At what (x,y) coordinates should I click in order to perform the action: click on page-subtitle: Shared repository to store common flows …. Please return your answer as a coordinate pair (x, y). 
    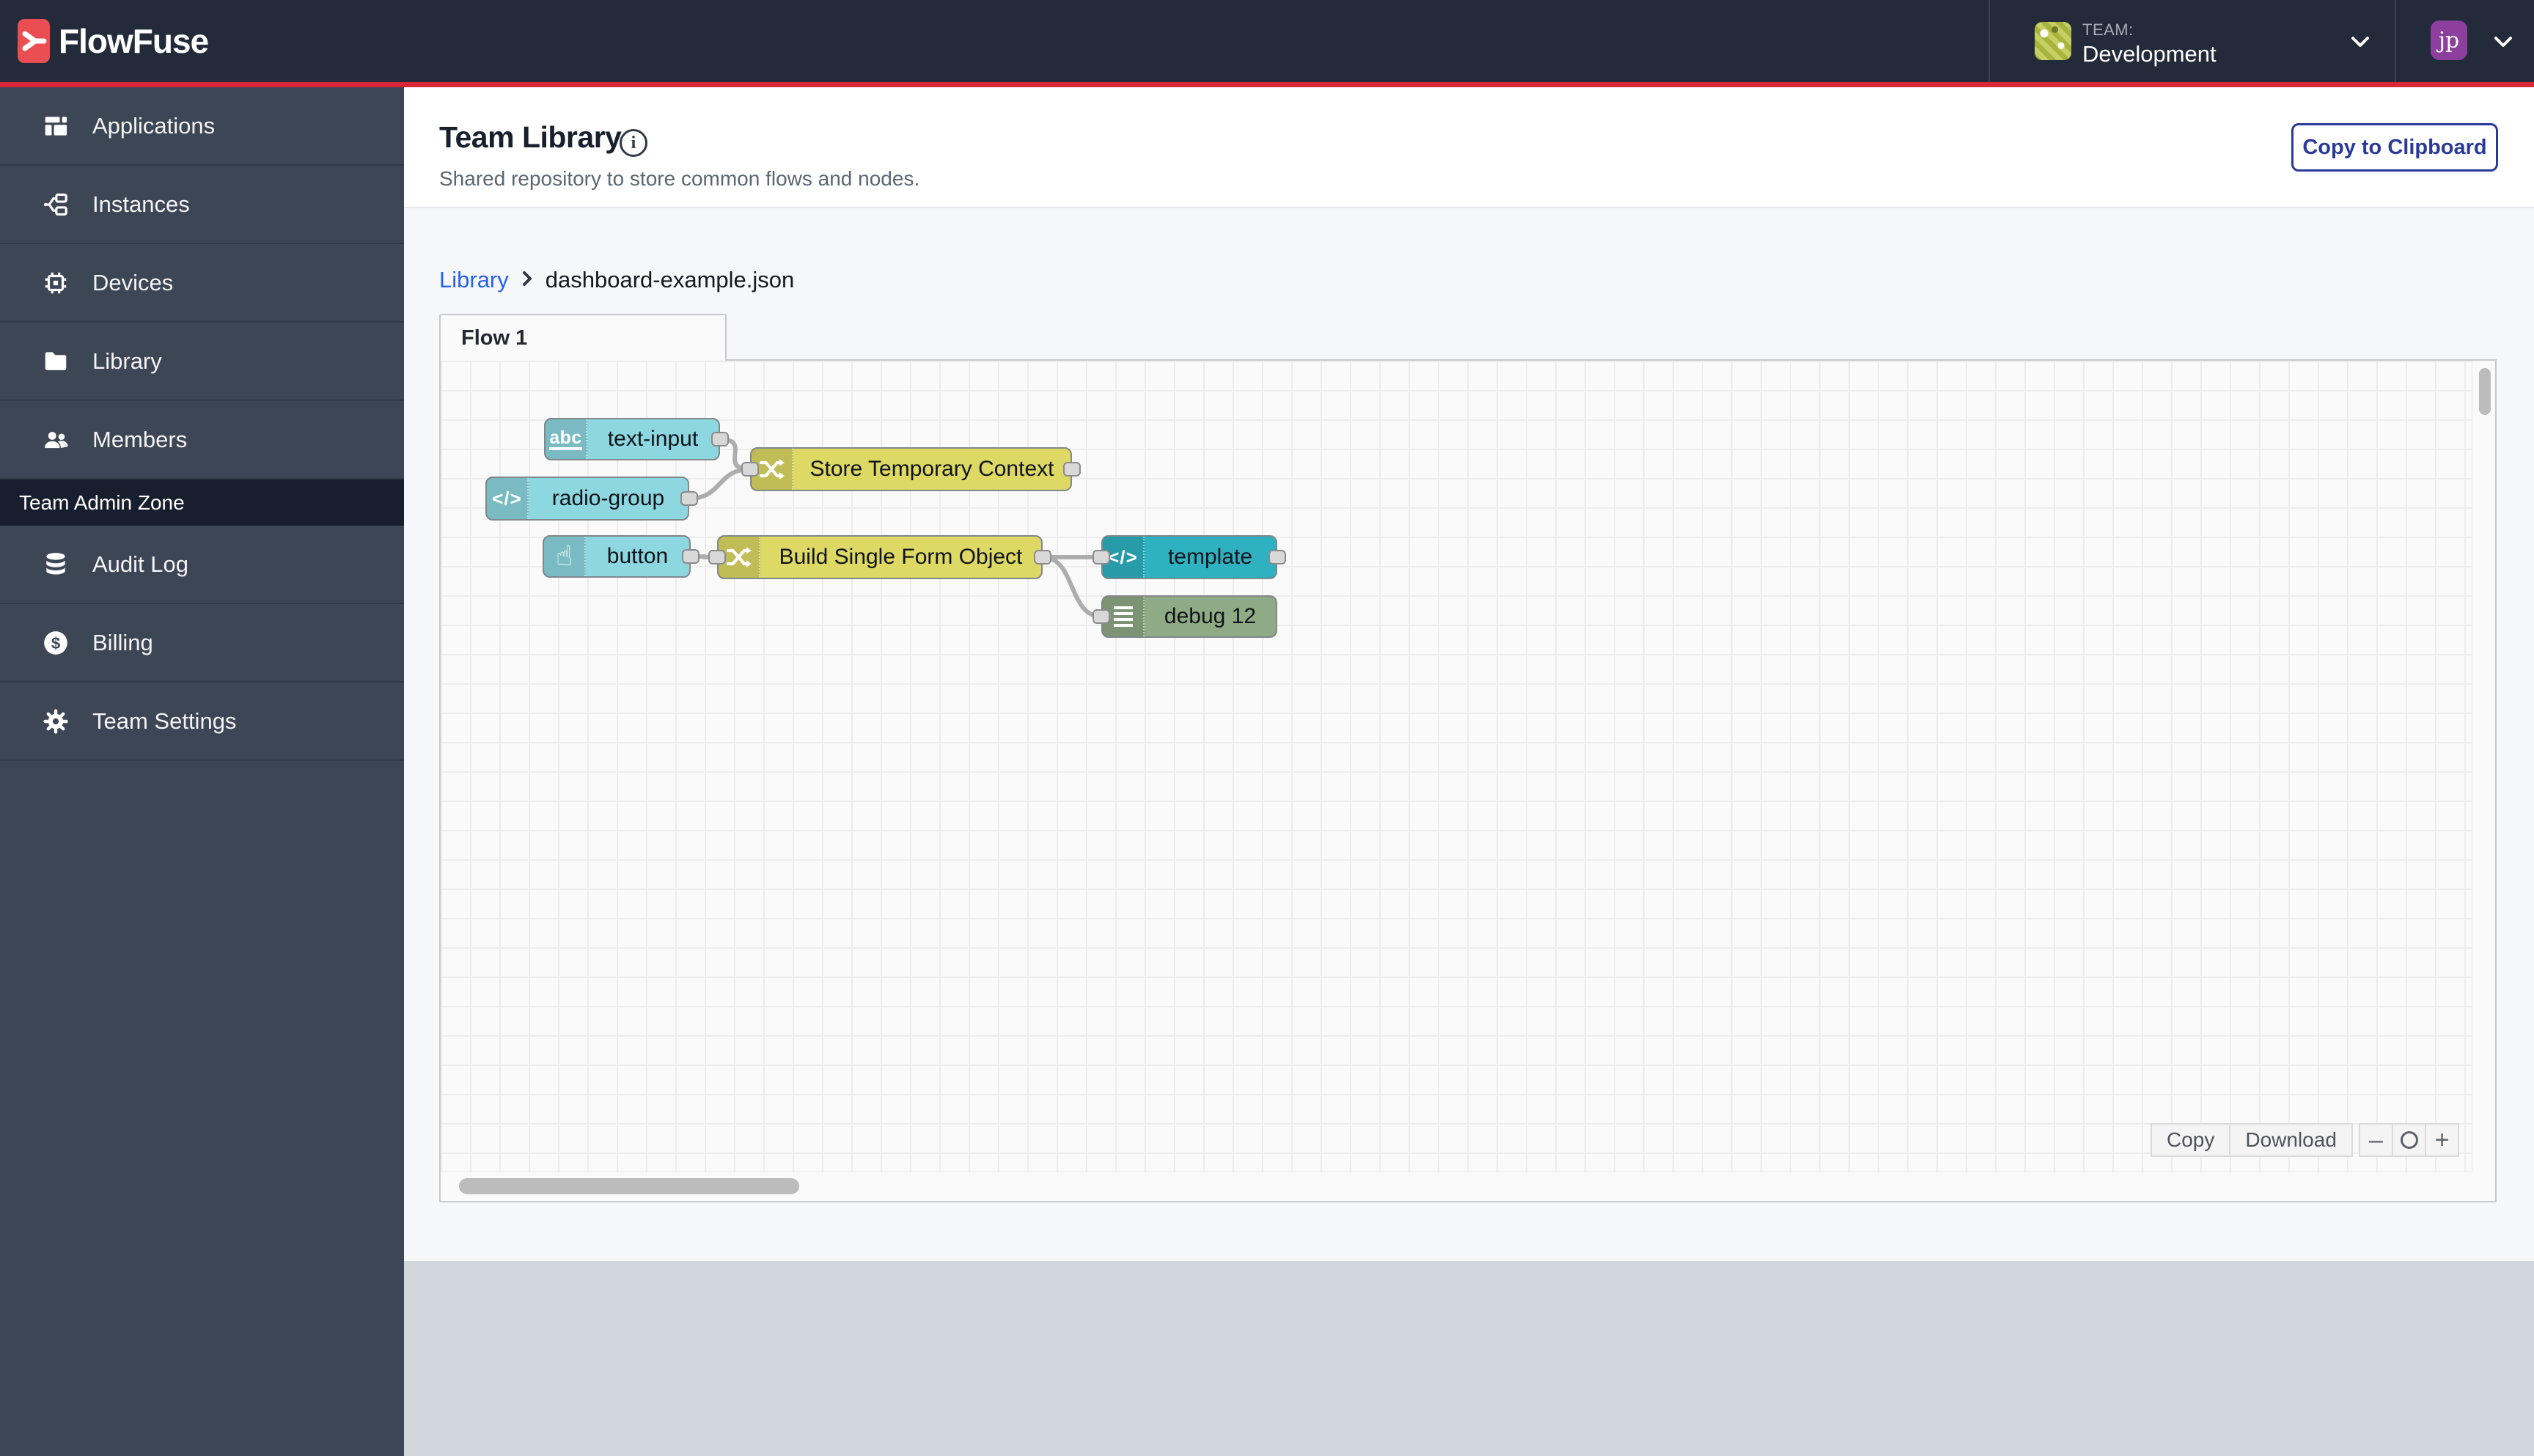
    Looking at the image, I should click on (679, 178).